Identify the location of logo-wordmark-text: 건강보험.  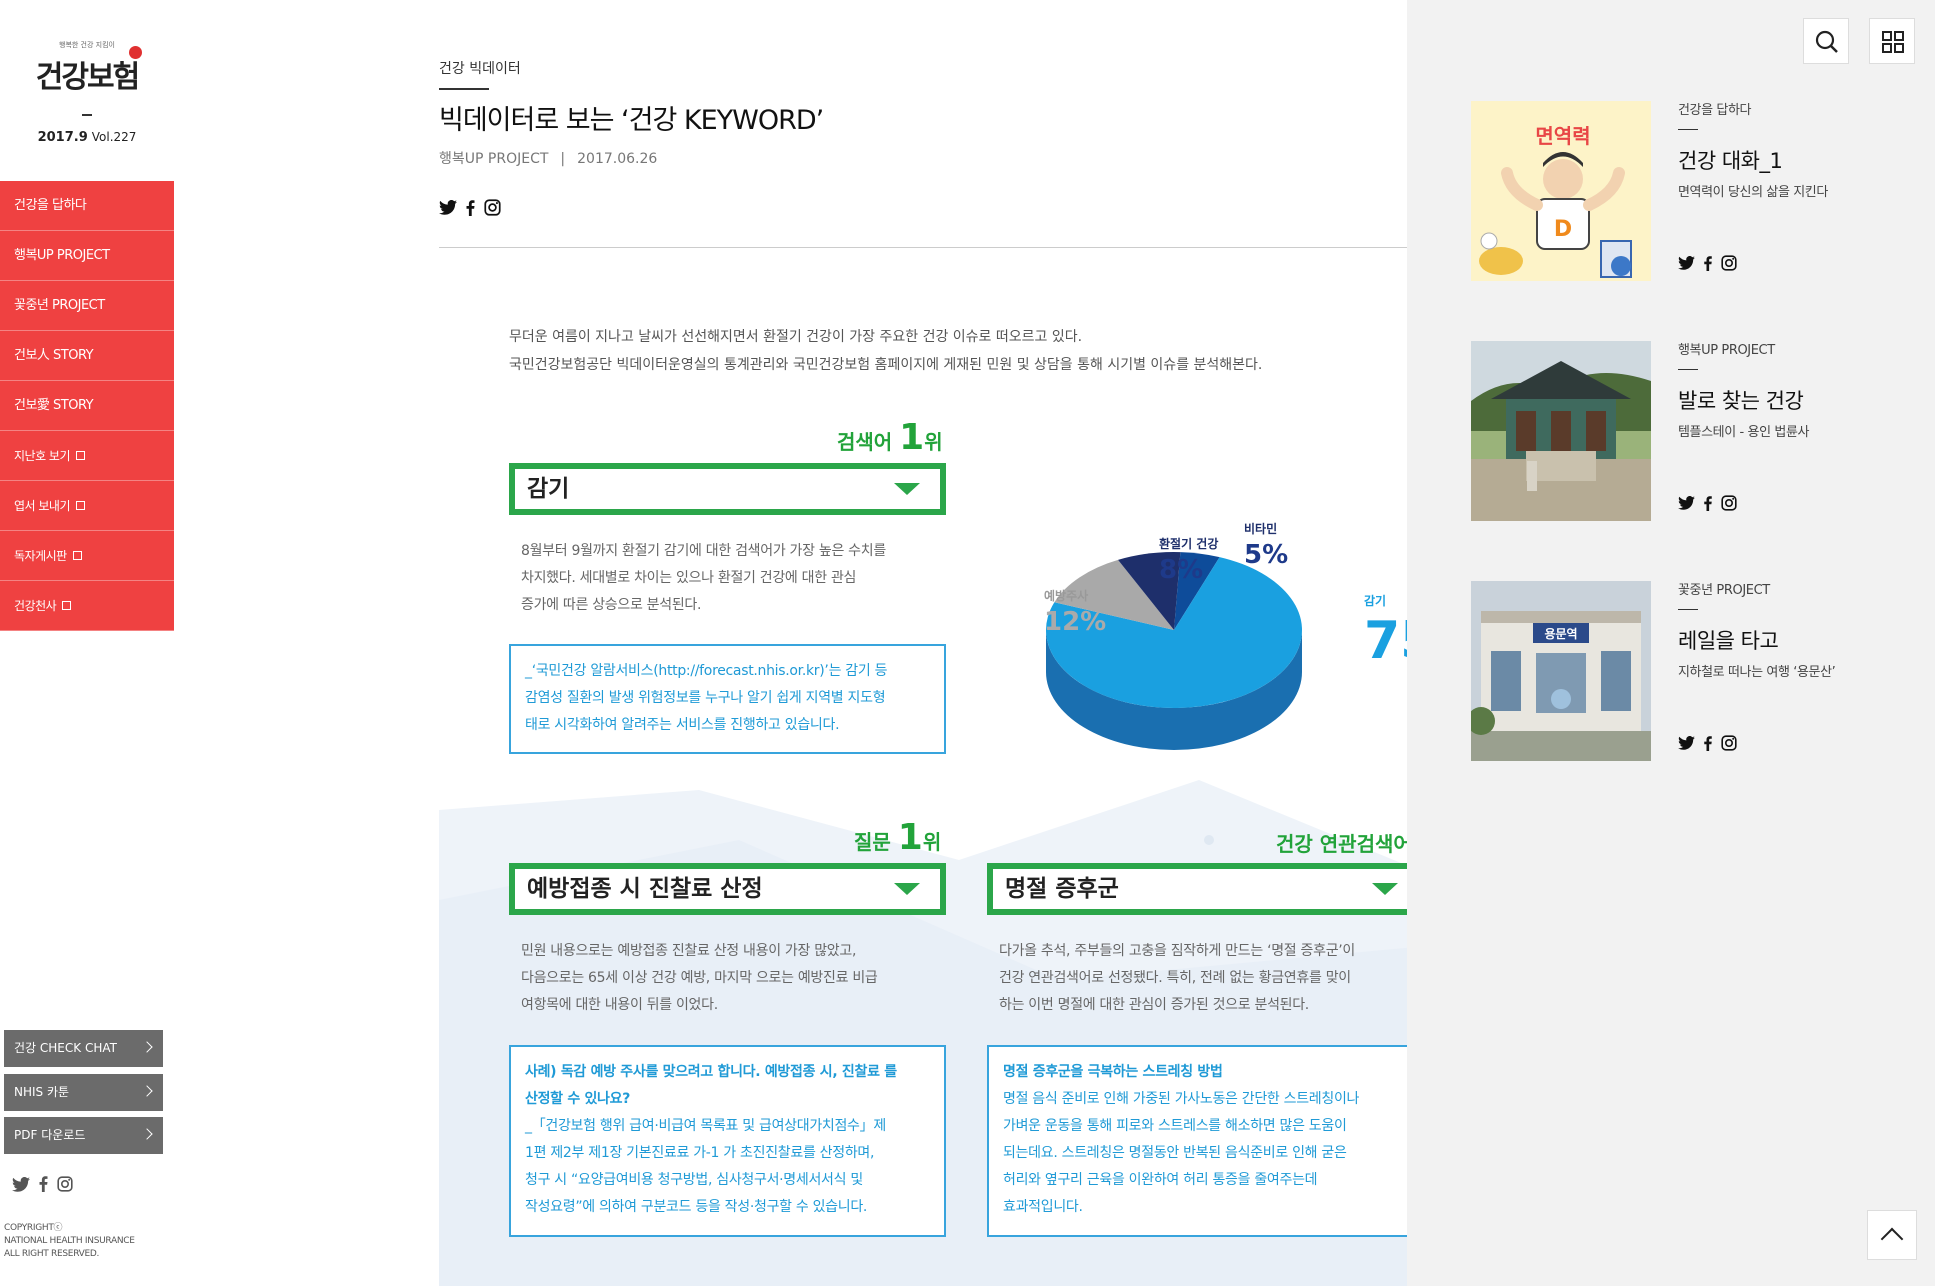
(87, 77).